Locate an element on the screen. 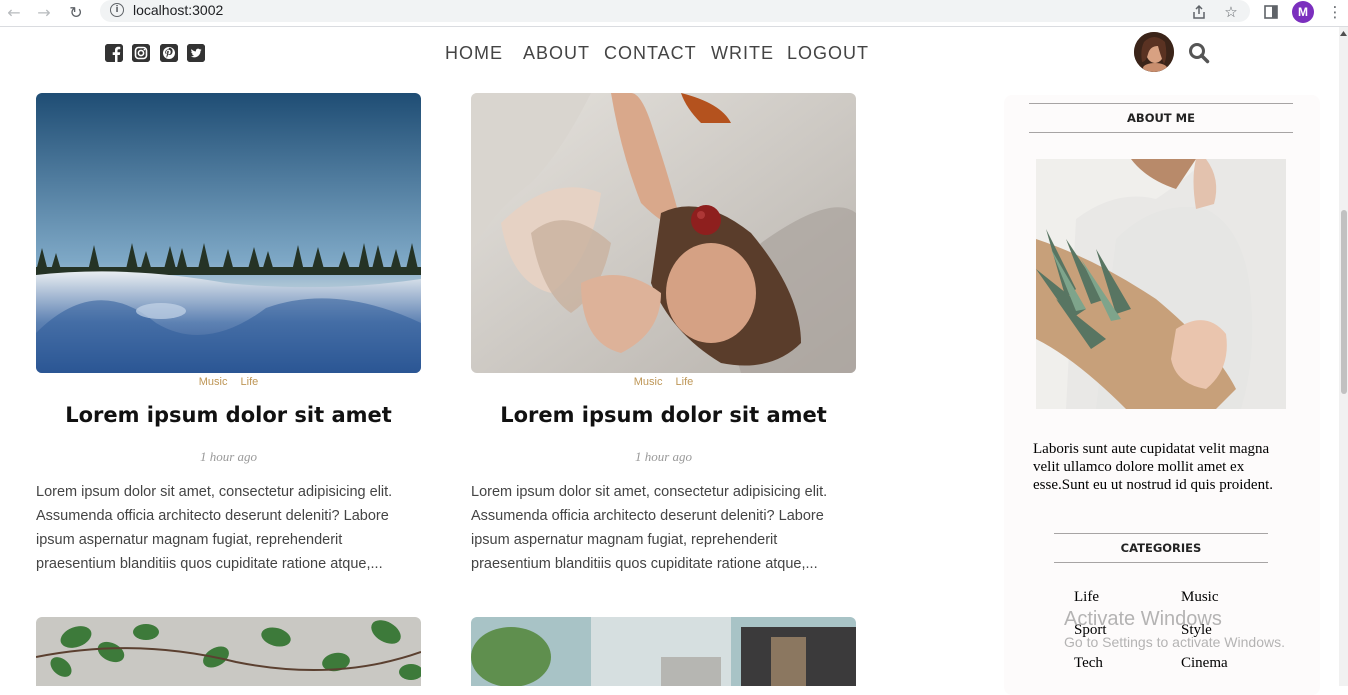  sidebar-category-item: Tech is located at coordinates (1088, 663).